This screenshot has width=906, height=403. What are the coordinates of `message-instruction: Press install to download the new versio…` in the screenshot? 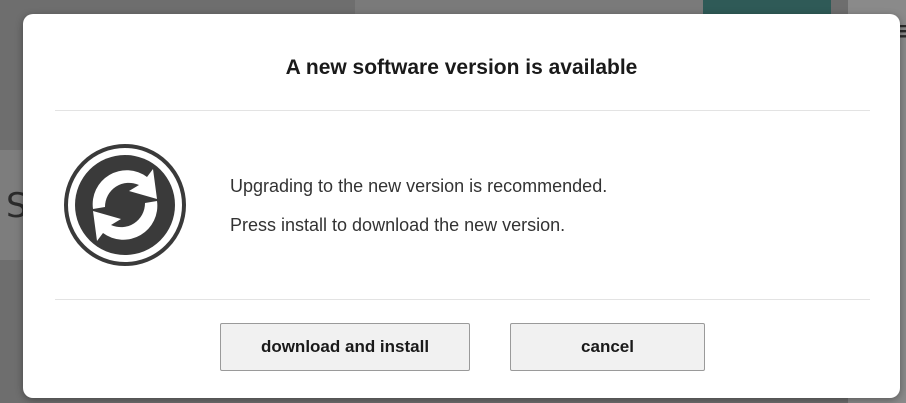 It's located at (398, 225).